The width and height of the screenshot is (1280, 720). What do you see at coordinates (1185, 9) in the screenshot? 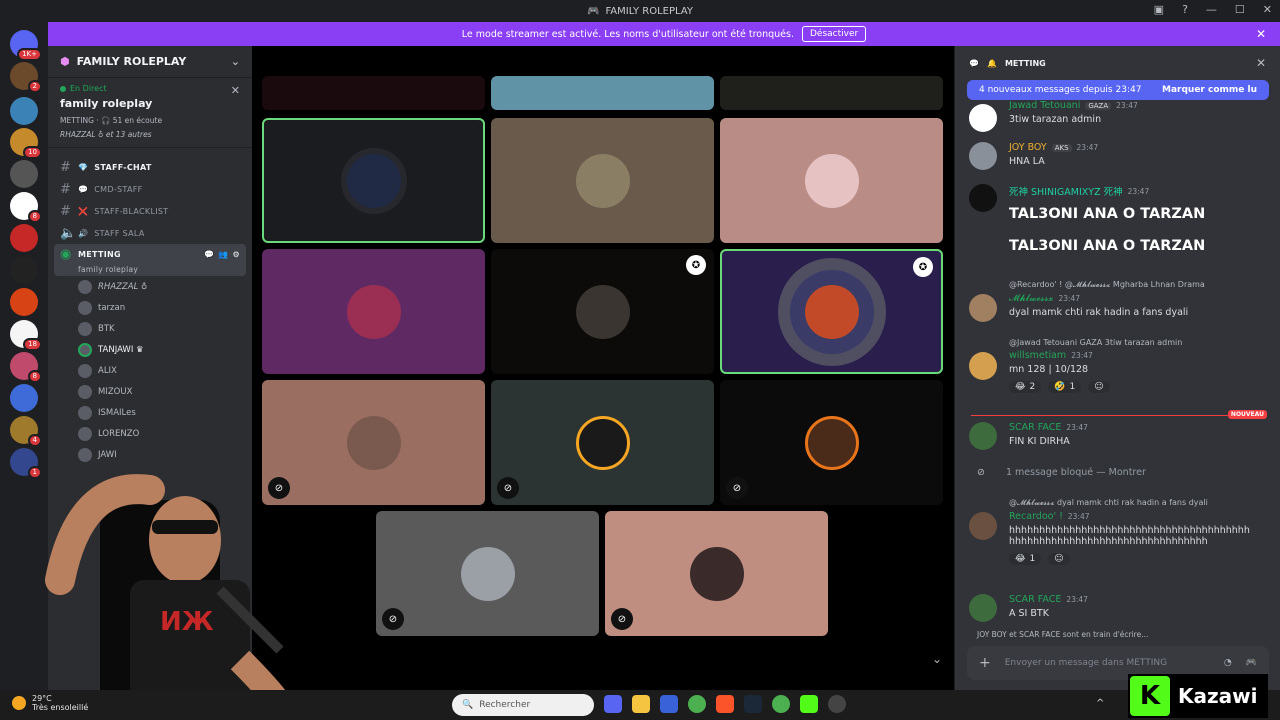
I see `help-icon: ?` at bounding box center [1185, 9].